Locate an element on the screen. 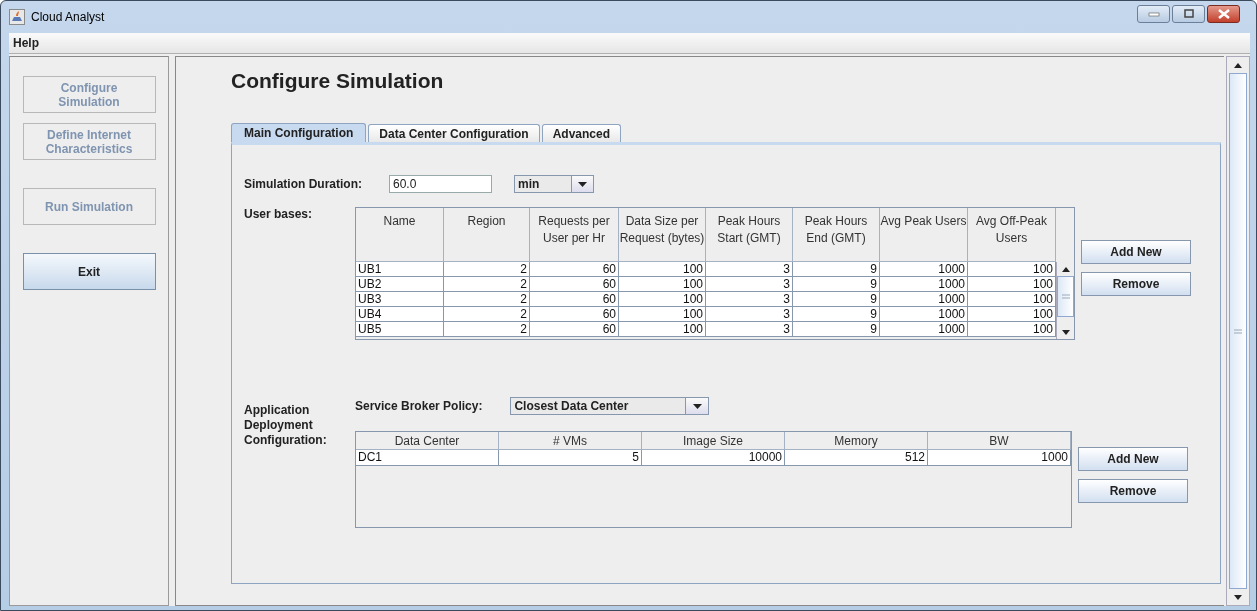 Image resolution: width=1257 pixels, height=611 pixels. scrollbar is located at coordinates (1238, 331).